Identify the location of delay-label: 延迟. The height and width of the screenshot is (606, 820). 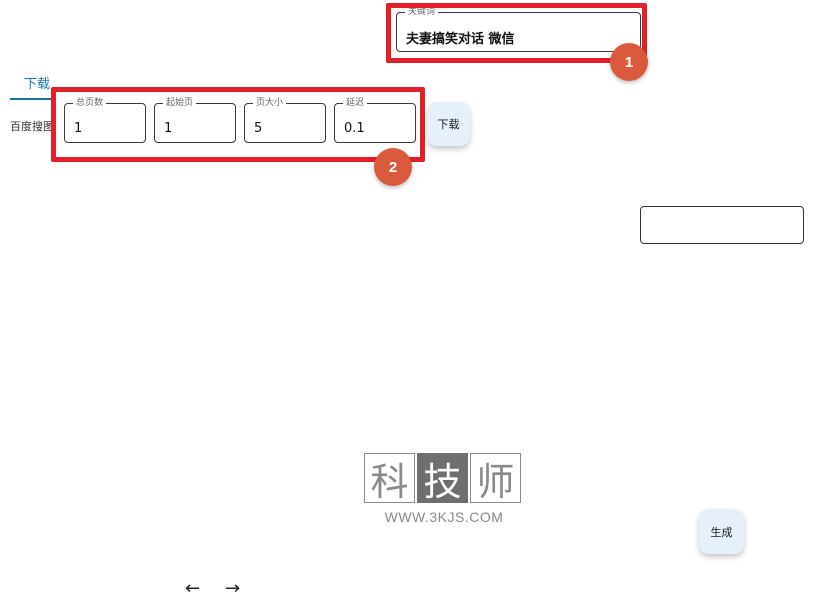
(355, 103).